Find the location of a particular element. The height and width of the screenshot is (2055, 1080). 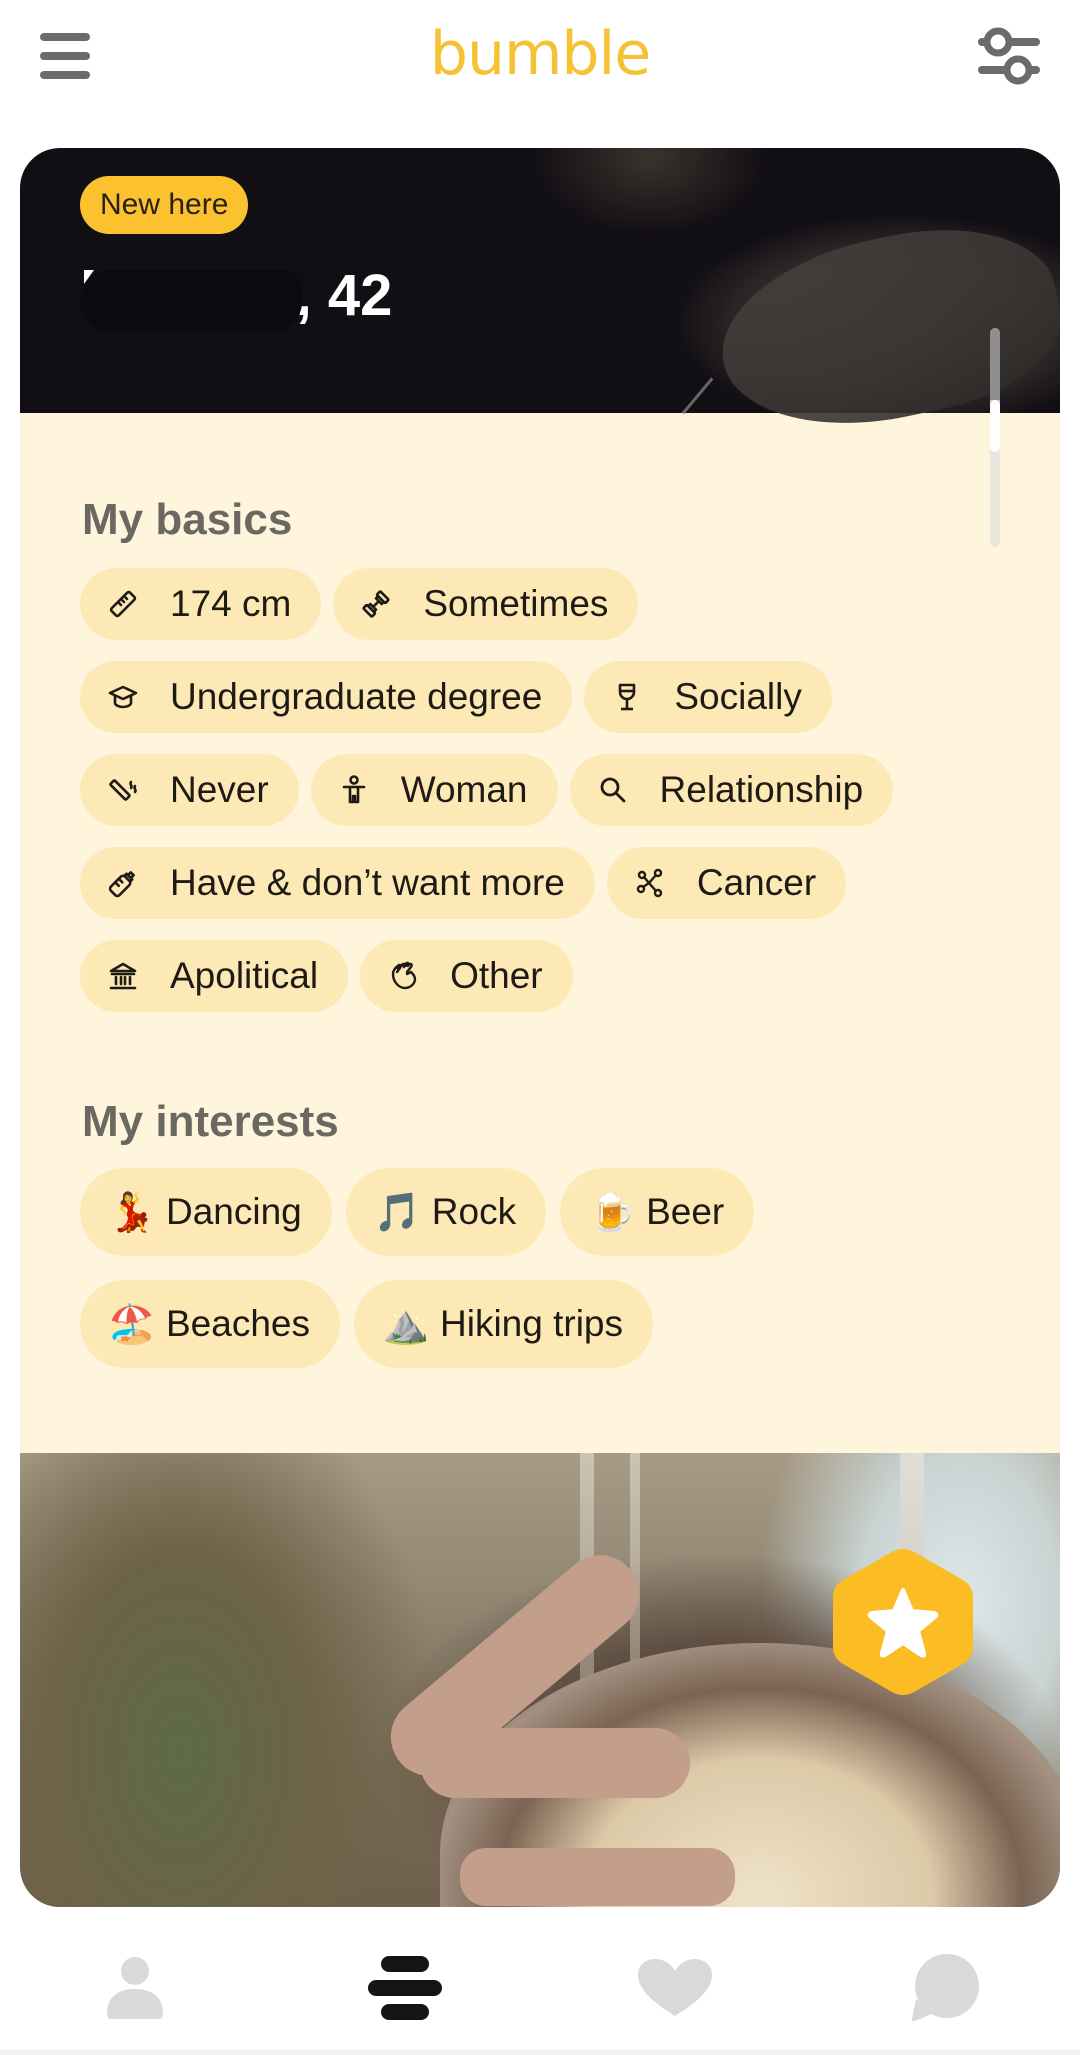

basic-chip-looking-for: Relationship is located at coordinates (731, 790).